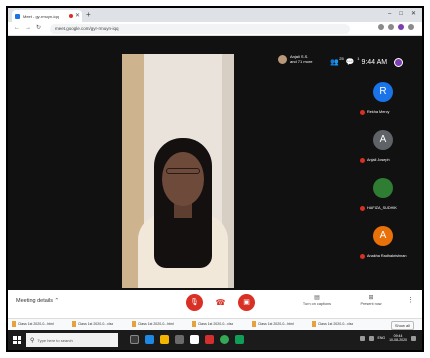 The image size is (430, 358). I want to click on captions-label: Turn on captions, so click(317, 304).